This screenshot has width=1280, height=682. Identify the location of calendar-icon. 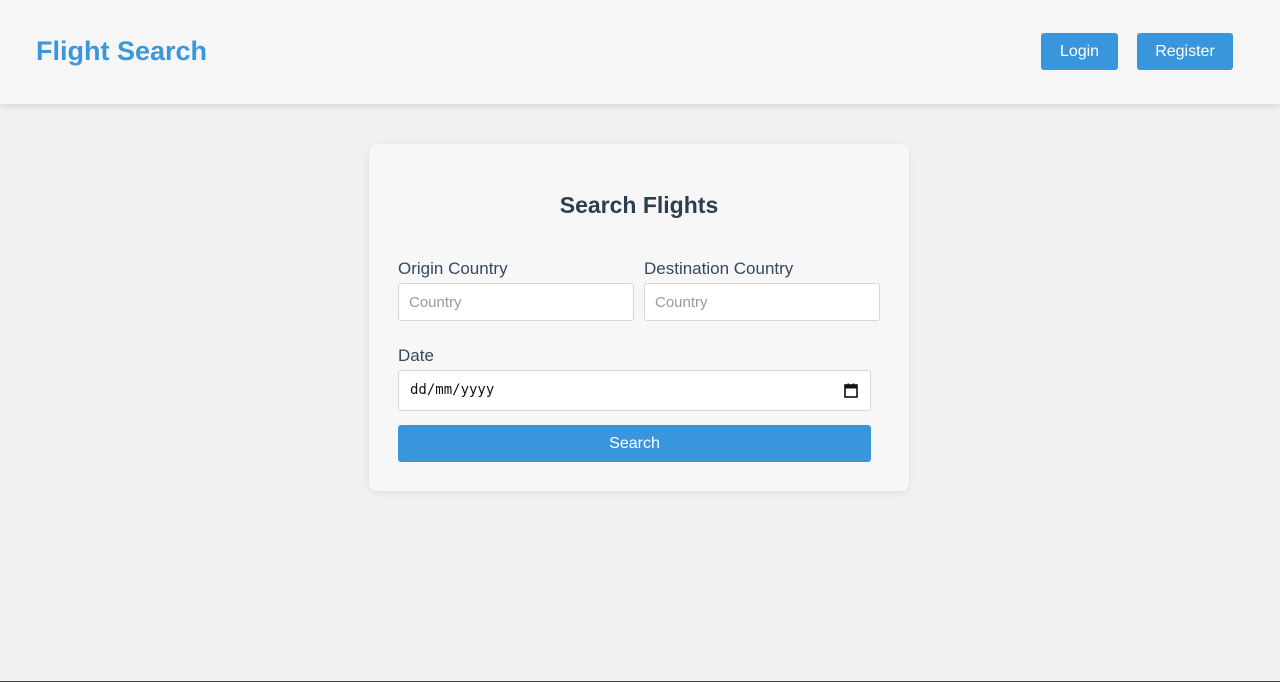
(851, 390).